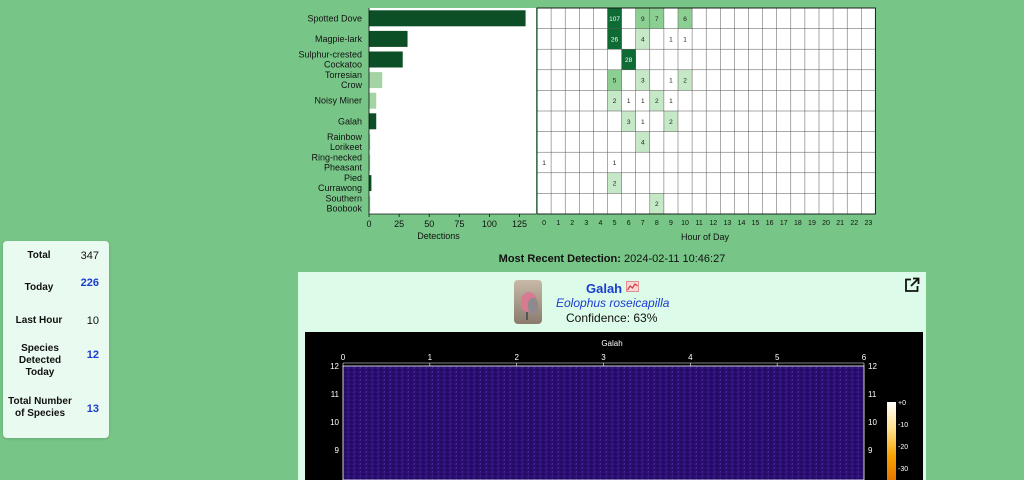  What do you see at coordinates (519, 224) in the screenshot?
I see `x-tick-5: 125` at bounding box center [519, 224].